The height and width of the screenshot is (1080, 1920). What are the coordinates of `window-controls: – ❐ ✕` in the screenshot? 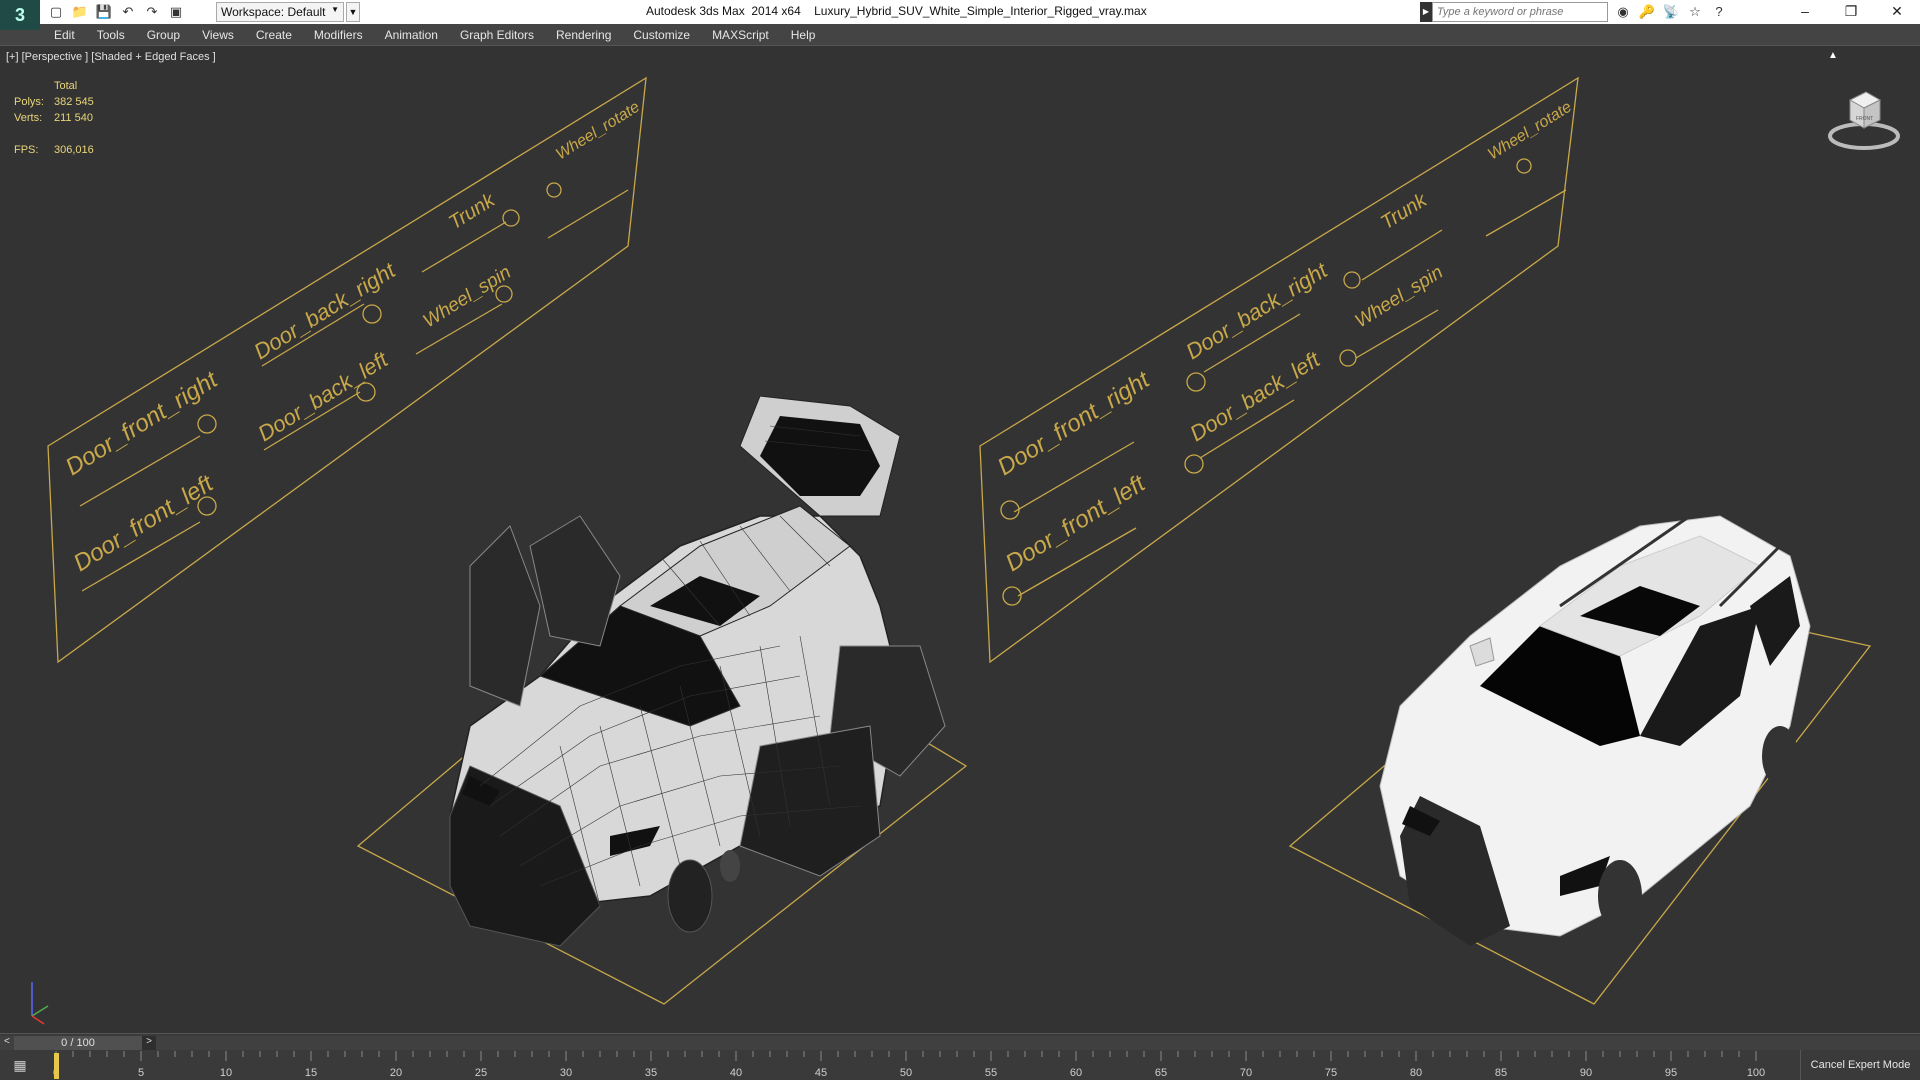 It's located at (1851, 12).